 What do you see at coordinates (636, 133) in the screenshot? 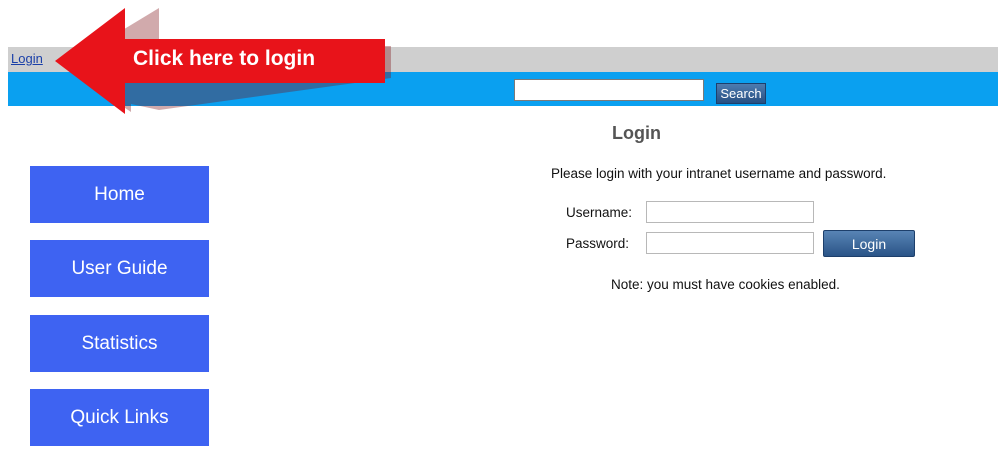
I see `page-title: Login` at bounding box center [636, 133].